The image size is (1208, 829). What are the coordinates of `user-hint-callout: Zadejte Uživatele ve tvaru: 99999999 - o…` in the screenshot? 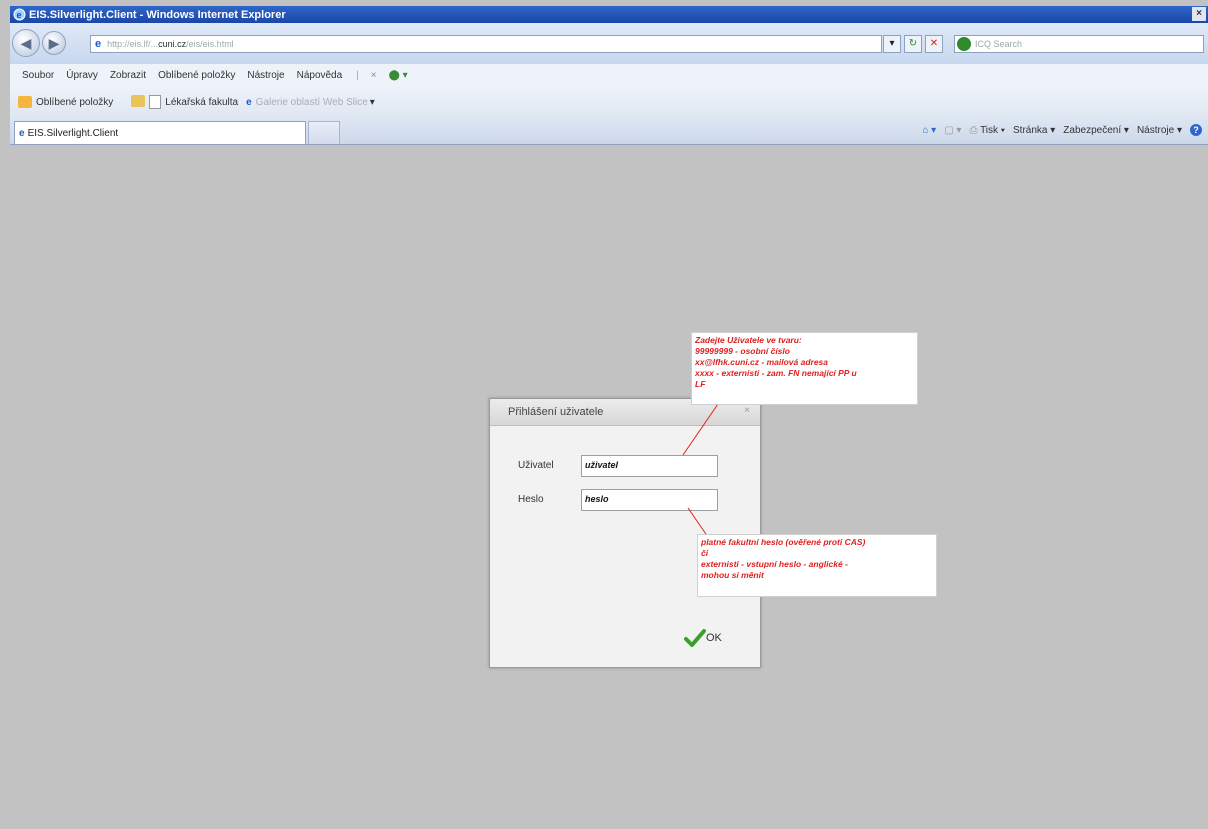 It's located at (804, 368).